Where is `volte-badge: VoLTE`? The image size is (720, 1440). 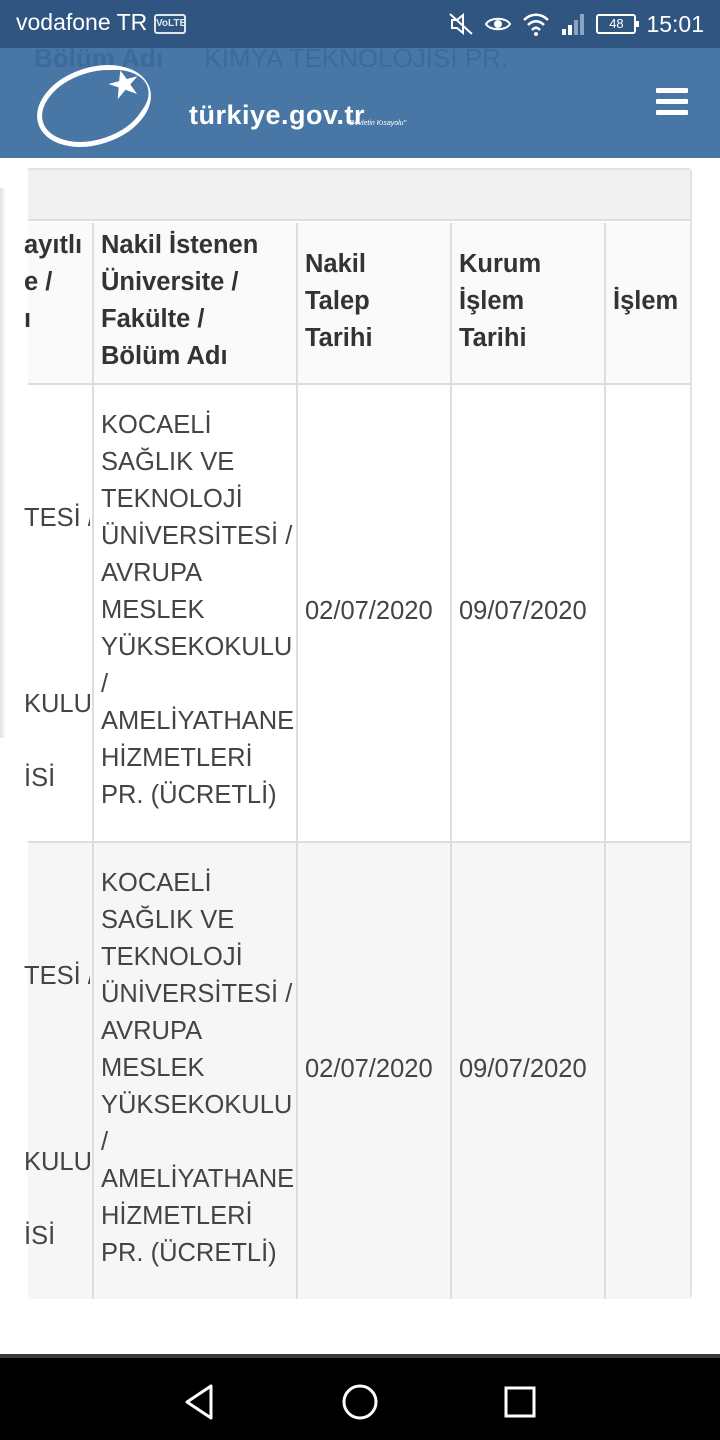 volte-badge: VoLTE is located at coordinates (170, 24).